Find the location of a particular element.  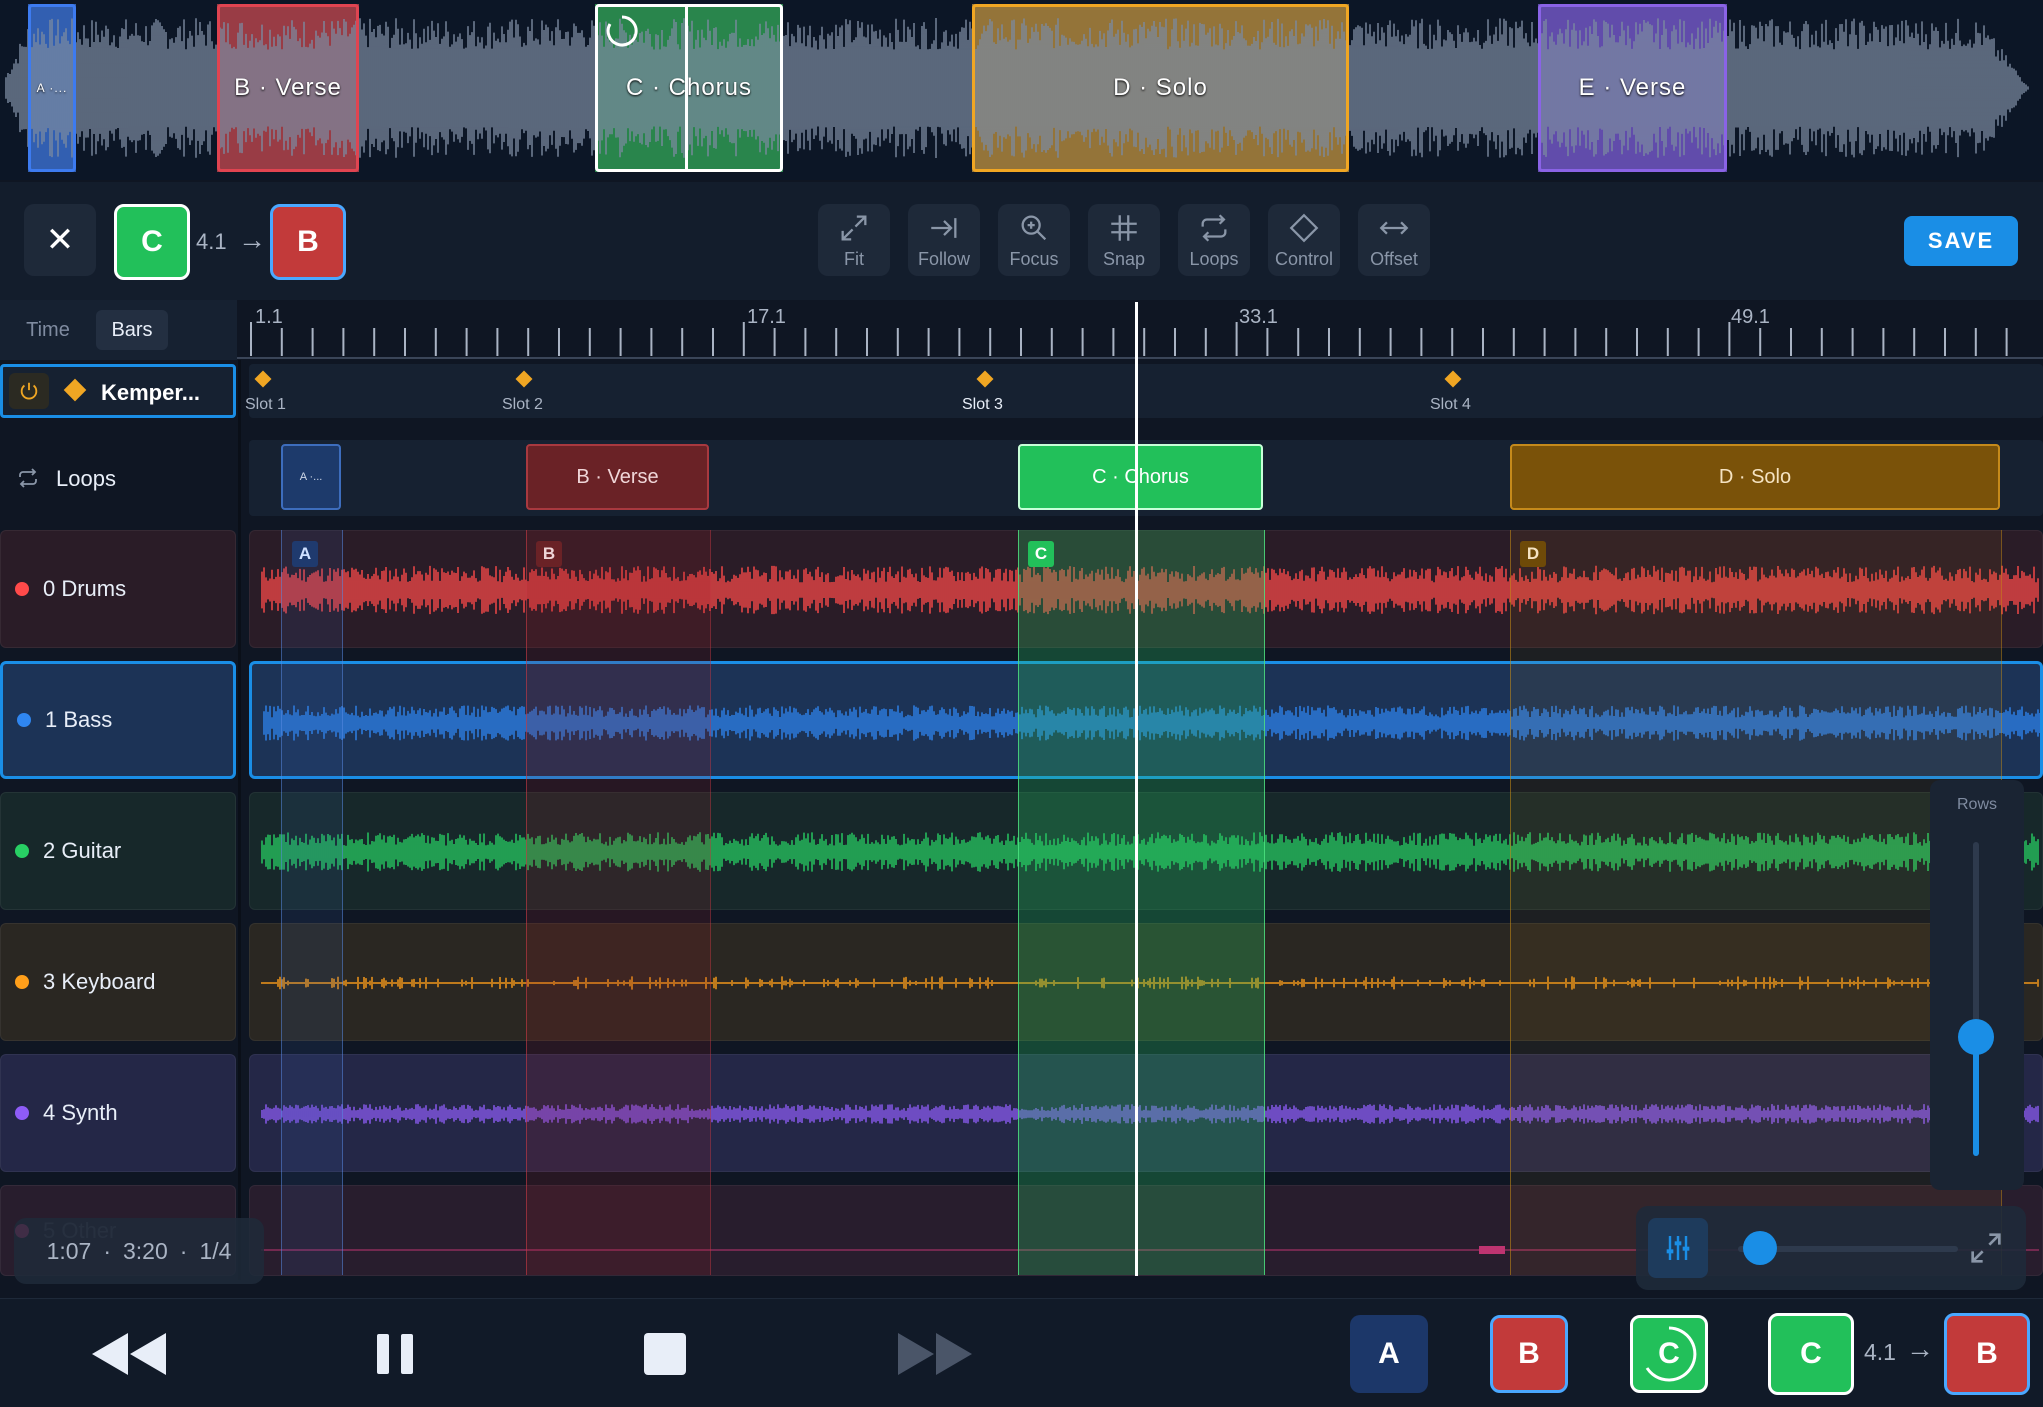

fast-forward-button is located at coordinates (935, 1354).